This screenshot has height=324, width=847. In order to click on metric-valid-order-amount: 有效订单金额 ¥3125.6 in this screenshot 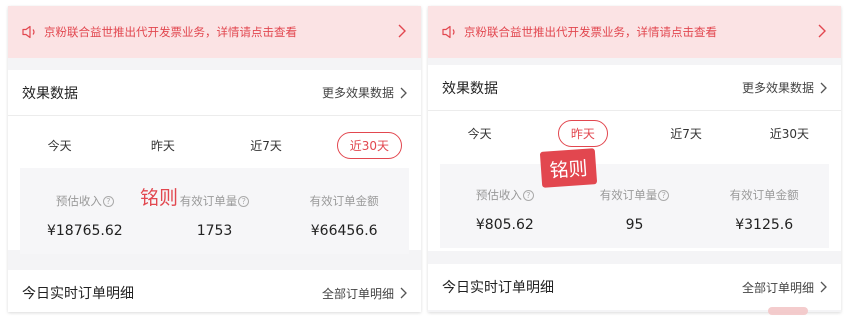, I will do `click(764, 216)`.